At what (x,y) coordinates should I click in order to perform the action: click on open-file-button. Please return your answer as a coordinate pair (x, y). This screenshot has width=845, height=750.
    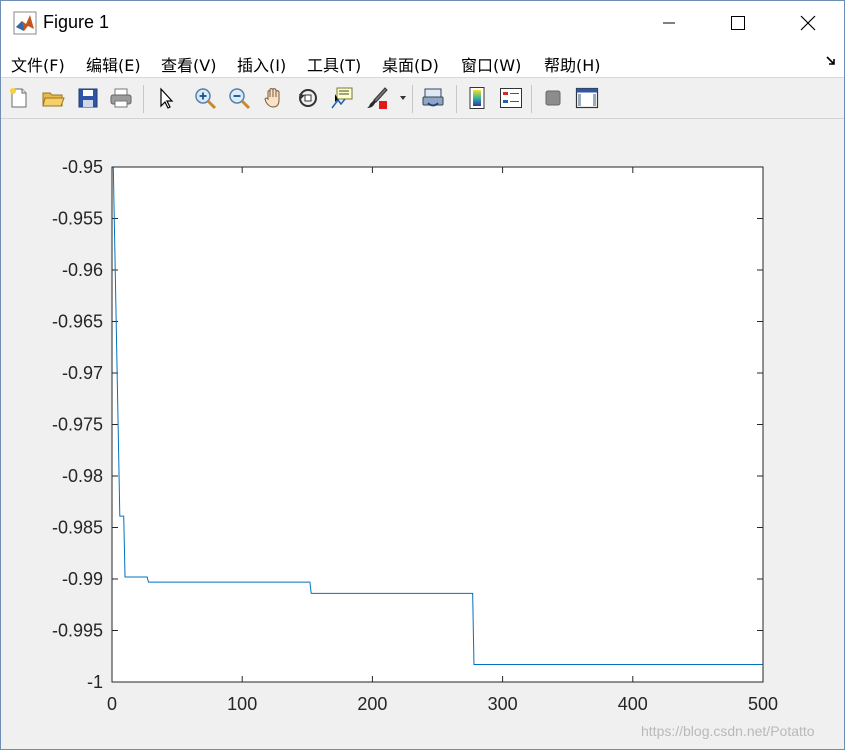
    Looking at the image, I should click on (53, 98).